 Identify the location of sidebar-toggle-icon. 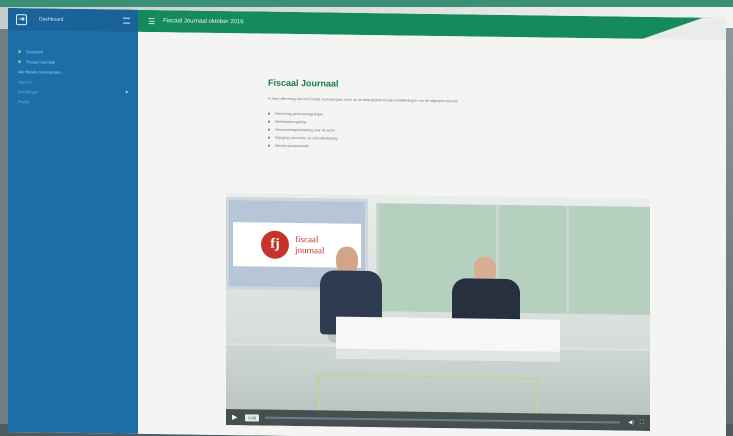
(126, 20).